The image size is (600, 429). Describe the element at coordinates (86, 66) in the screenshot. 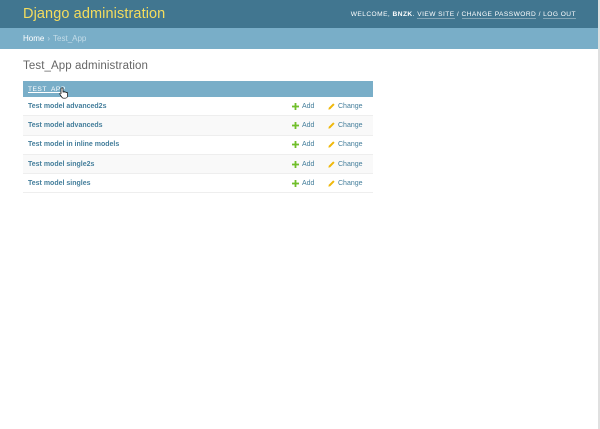

I see `page-title: Test_App administration` at that location.